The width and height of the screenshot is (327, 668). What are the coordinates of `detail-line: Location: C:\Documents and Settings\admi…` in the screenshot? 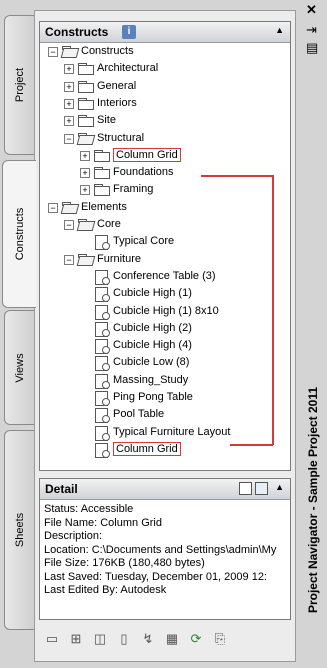 It's located at (160, 549).